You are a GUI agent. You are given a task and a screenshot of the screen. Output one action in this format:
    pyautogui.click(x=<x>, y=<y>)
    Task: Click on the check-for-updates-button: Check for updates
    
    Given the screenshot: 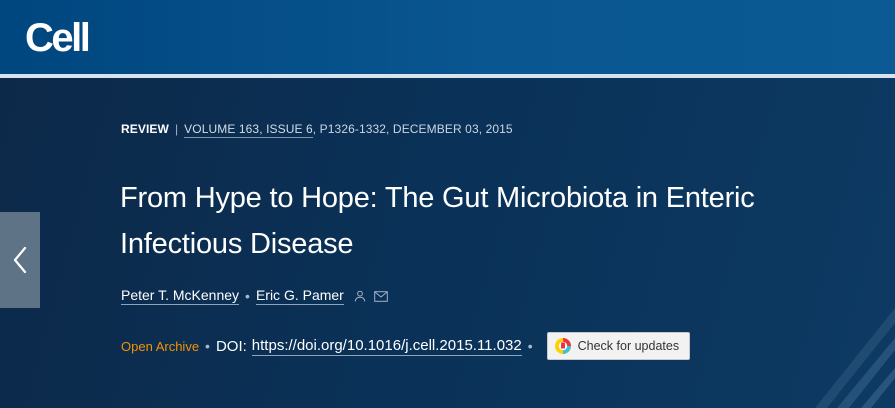 What is the action you would take?
    pyautogui.click(x=618, y=346)
    